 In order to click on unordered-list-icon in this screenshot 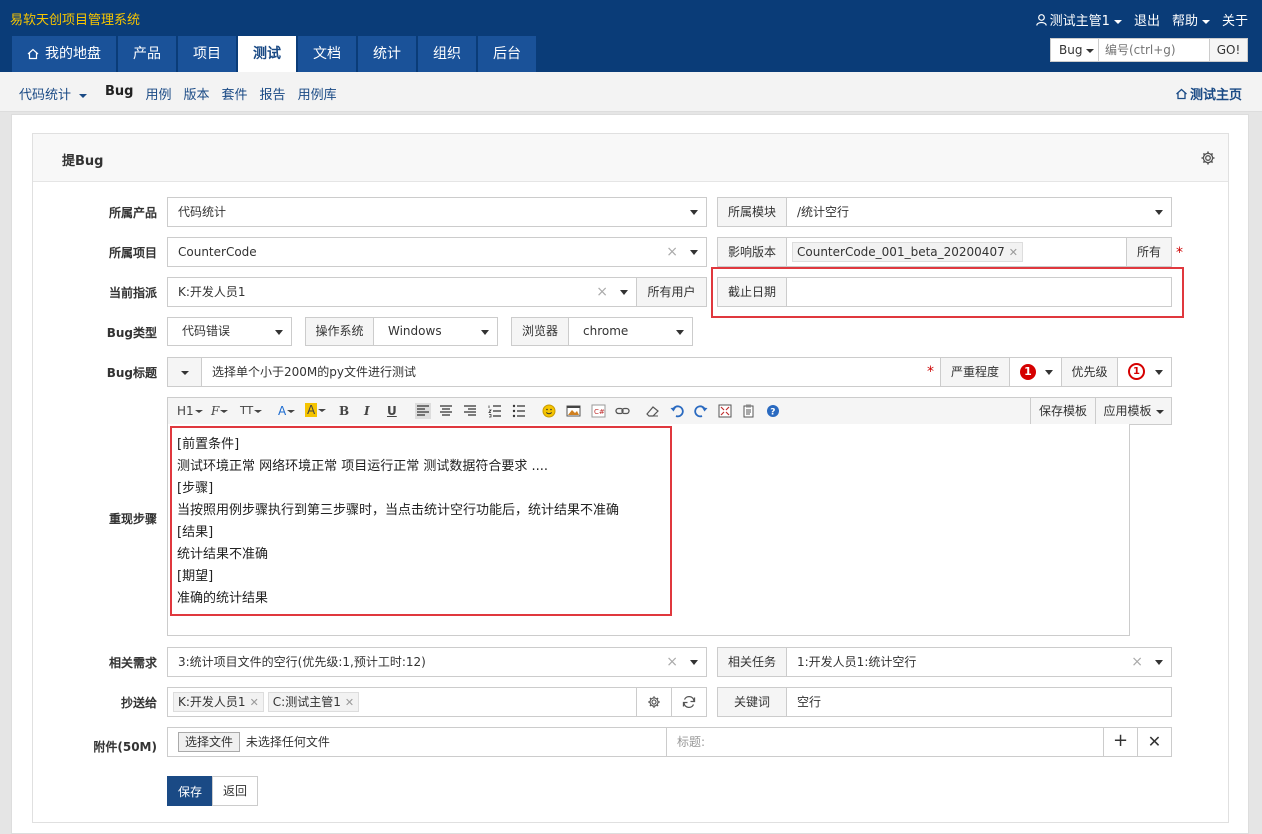, I will do `click(519, 411)`.